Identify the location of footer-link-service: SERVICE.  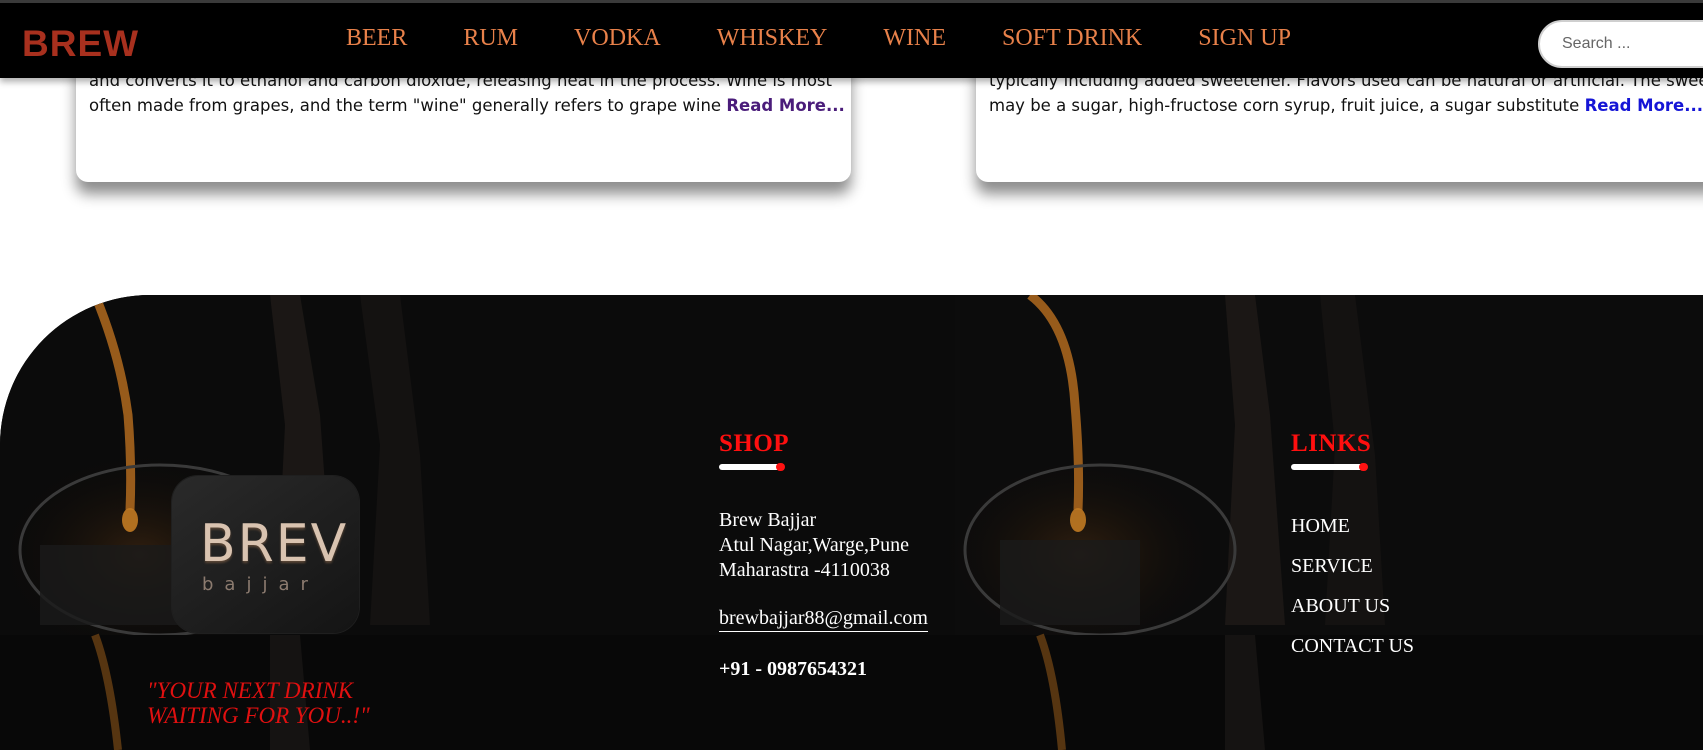
(1352, 566).